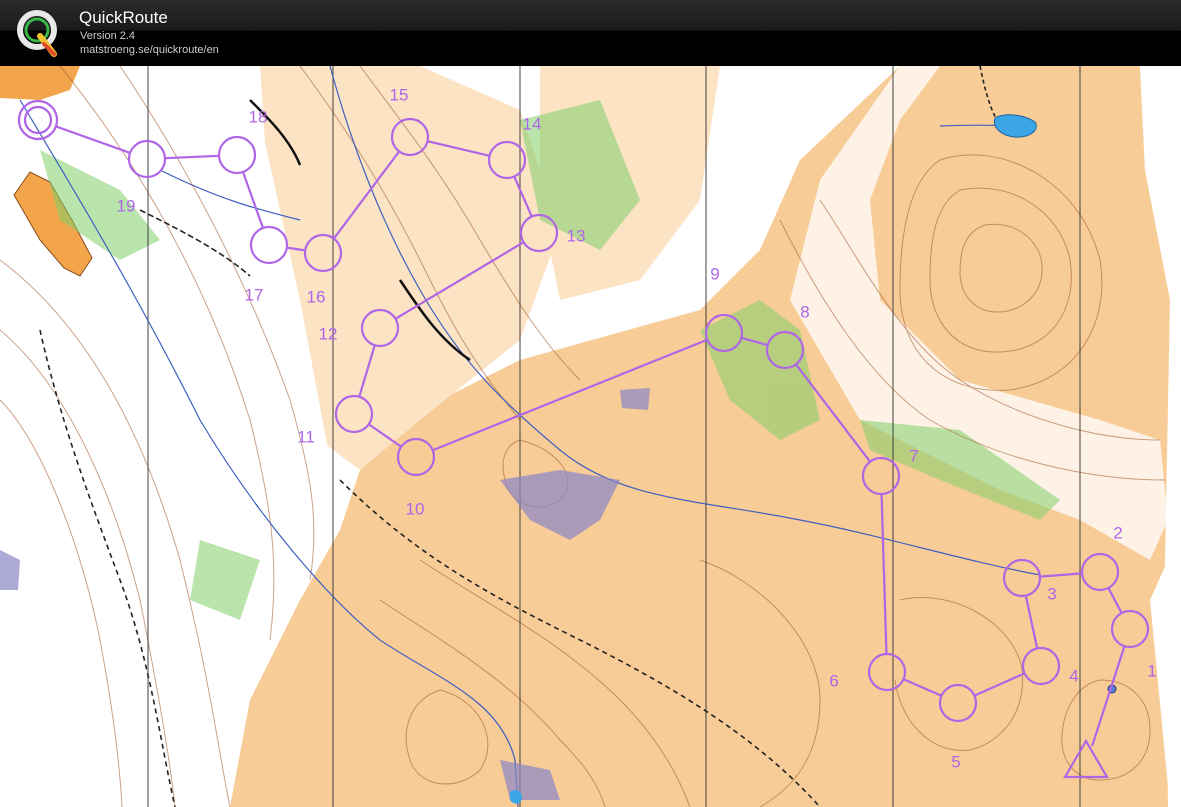  Describe the element at coordinates (1051, 593) in the screenshot. I see `control-number-3: 3` at that location.